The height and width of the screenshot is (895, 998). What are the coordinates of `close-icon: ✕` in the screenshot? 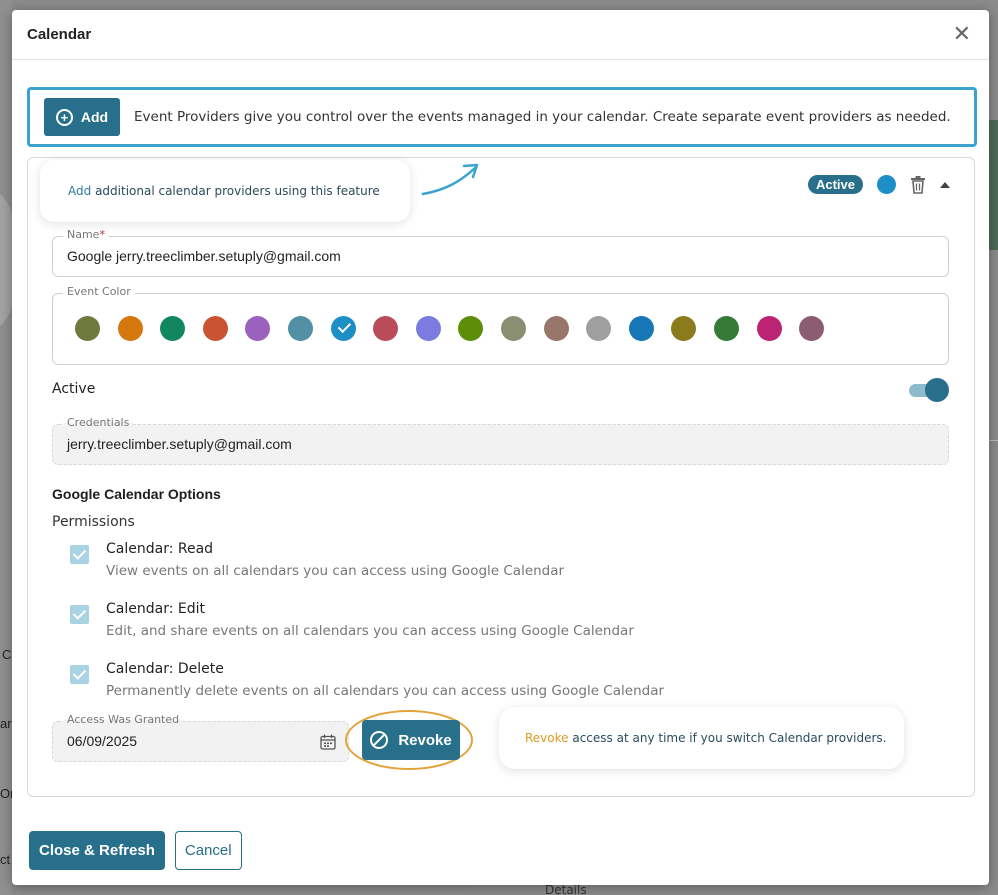 It's located at (962, 34).